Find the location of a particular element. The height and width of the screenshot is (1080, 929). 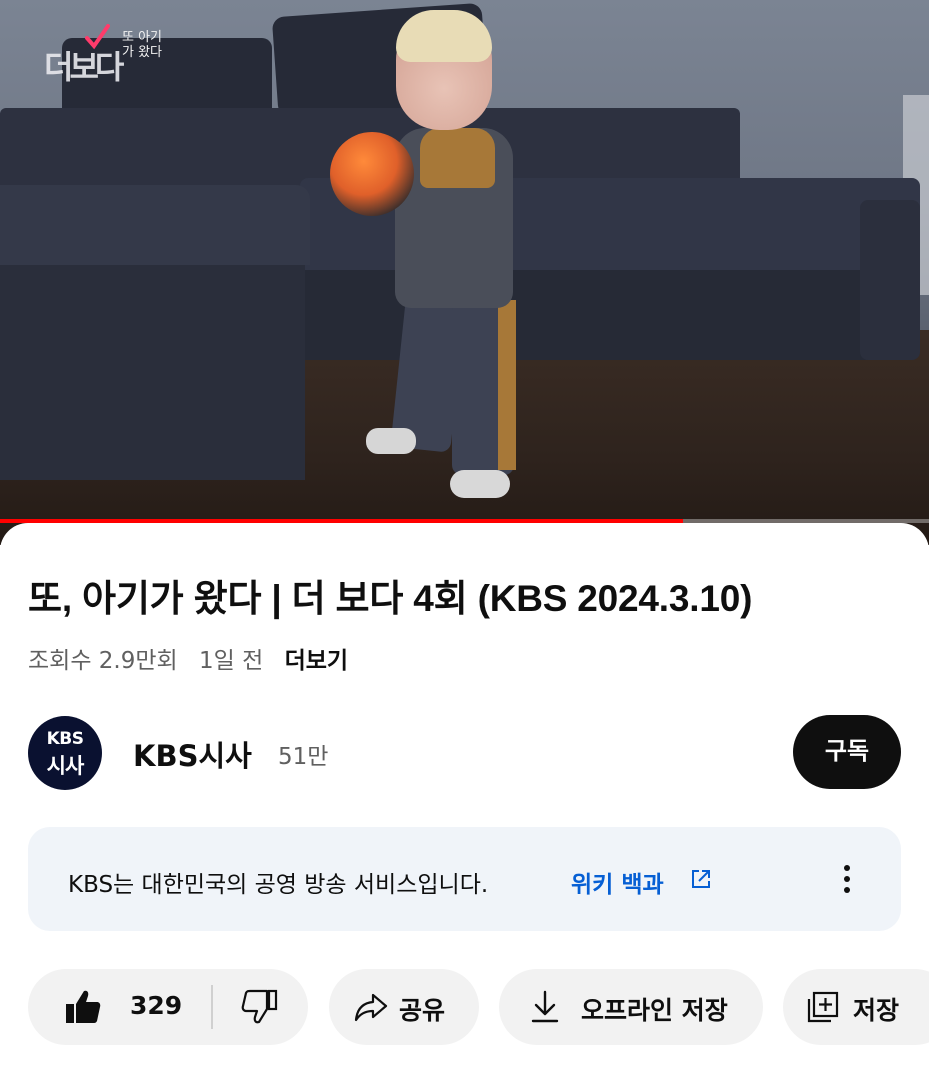

save-label: 저장 is located at coordinates (876, 1010).